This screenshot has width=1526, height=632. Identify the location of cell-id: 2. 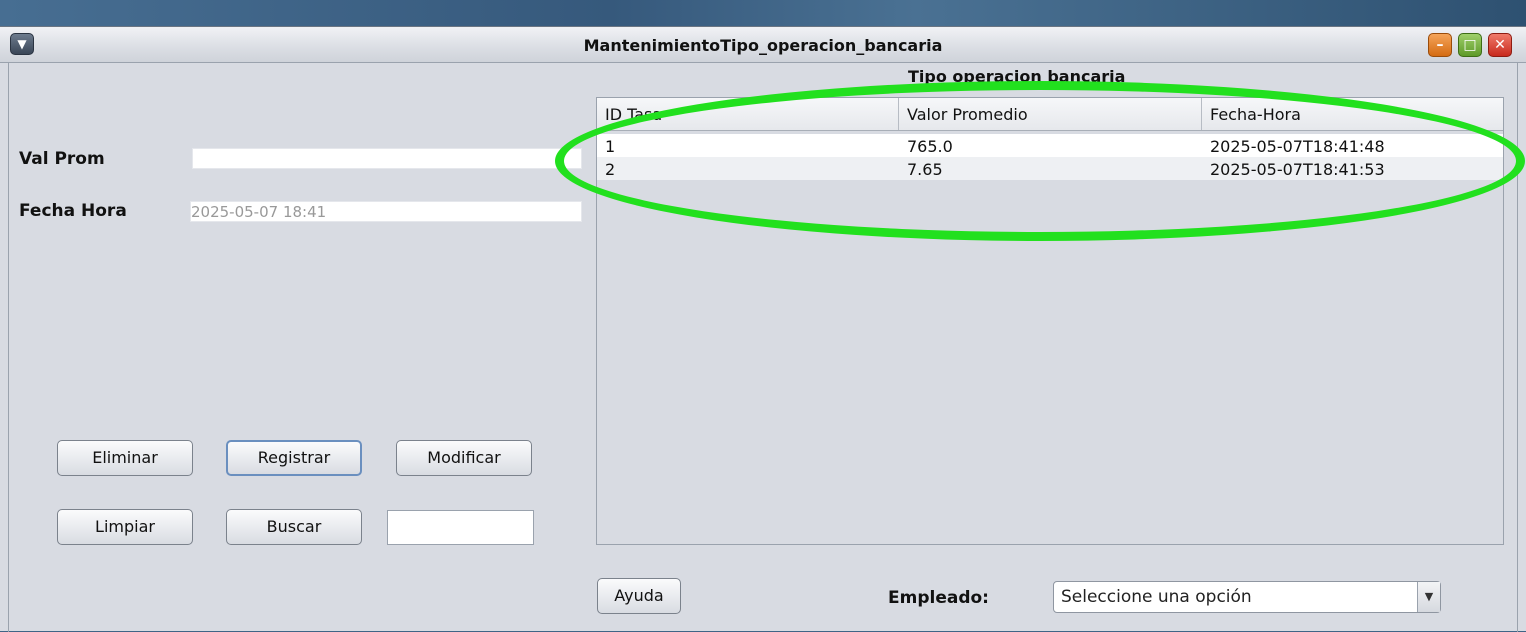
(610, 169).